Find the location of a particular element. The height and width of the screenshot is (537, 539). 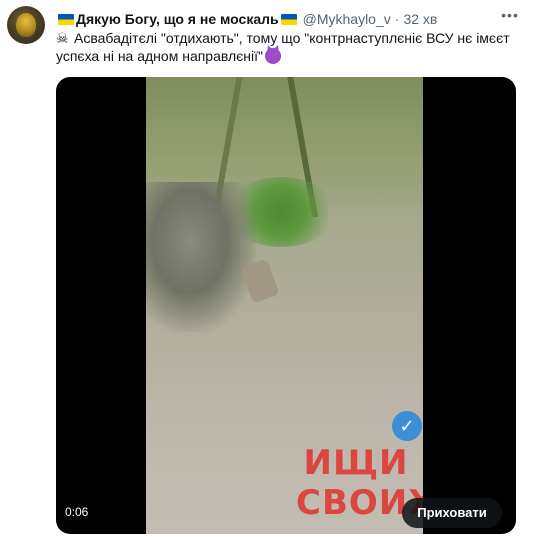

checkmark-badge-icon: ✓ is located at coordinates (407, 426).